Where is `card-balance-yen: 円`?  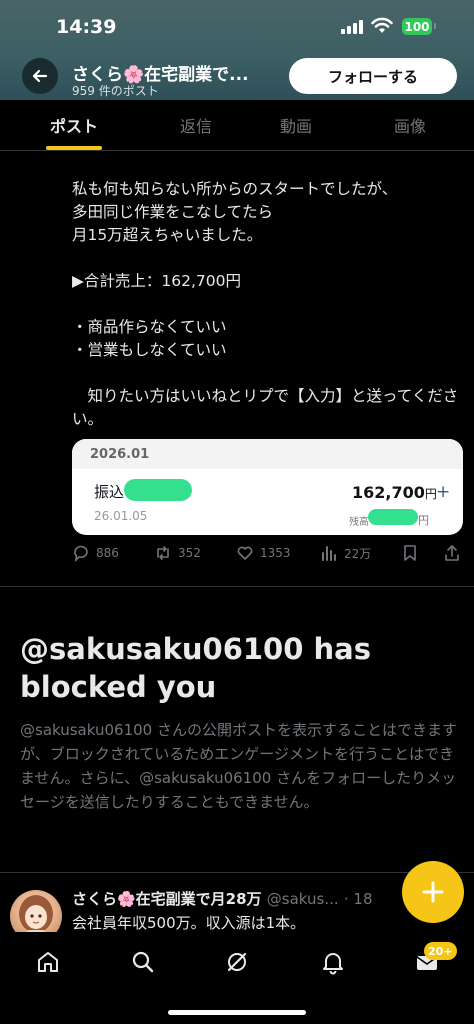
card-balance-yen: 円 is located at coordinates (423, 520).